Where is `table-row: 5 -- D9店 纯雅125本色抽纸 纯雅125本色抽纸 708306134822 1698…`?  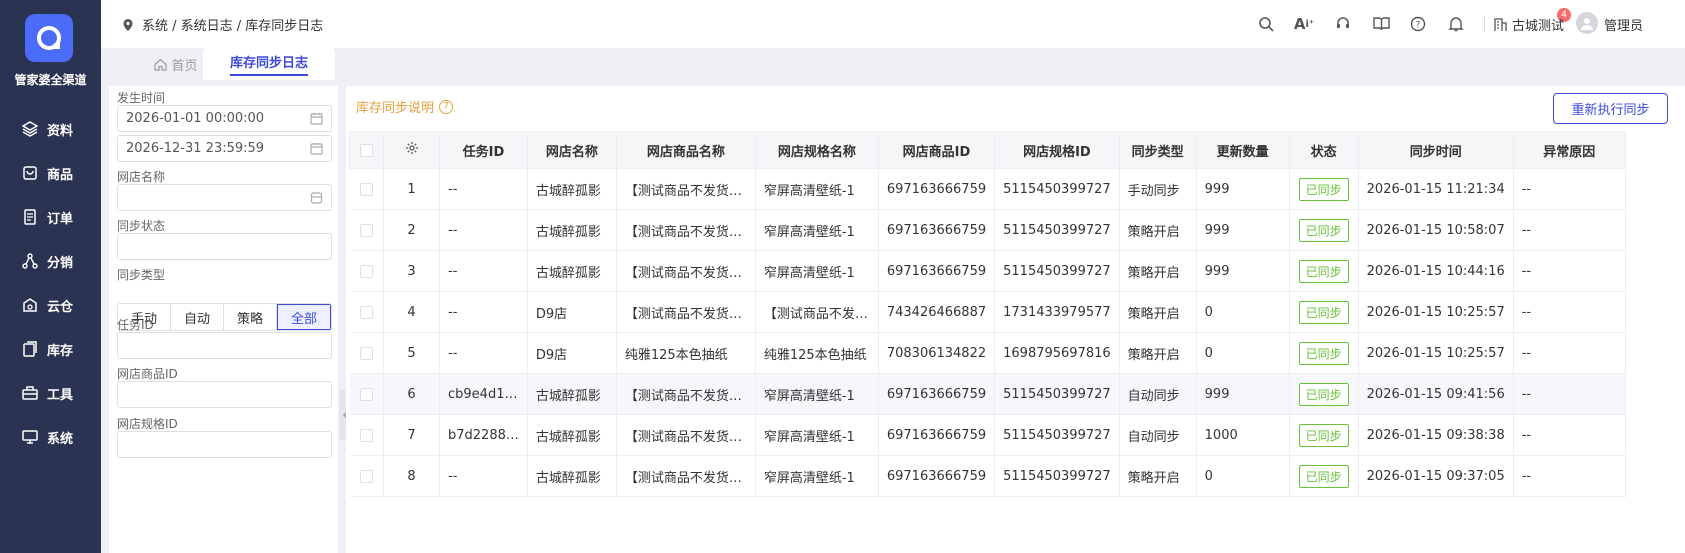
table-row: 5 -- D9店 纯雅125本色抽纸 纯雅125本色抽纸 708306134822 1698… is located at coordinates (987, 353).